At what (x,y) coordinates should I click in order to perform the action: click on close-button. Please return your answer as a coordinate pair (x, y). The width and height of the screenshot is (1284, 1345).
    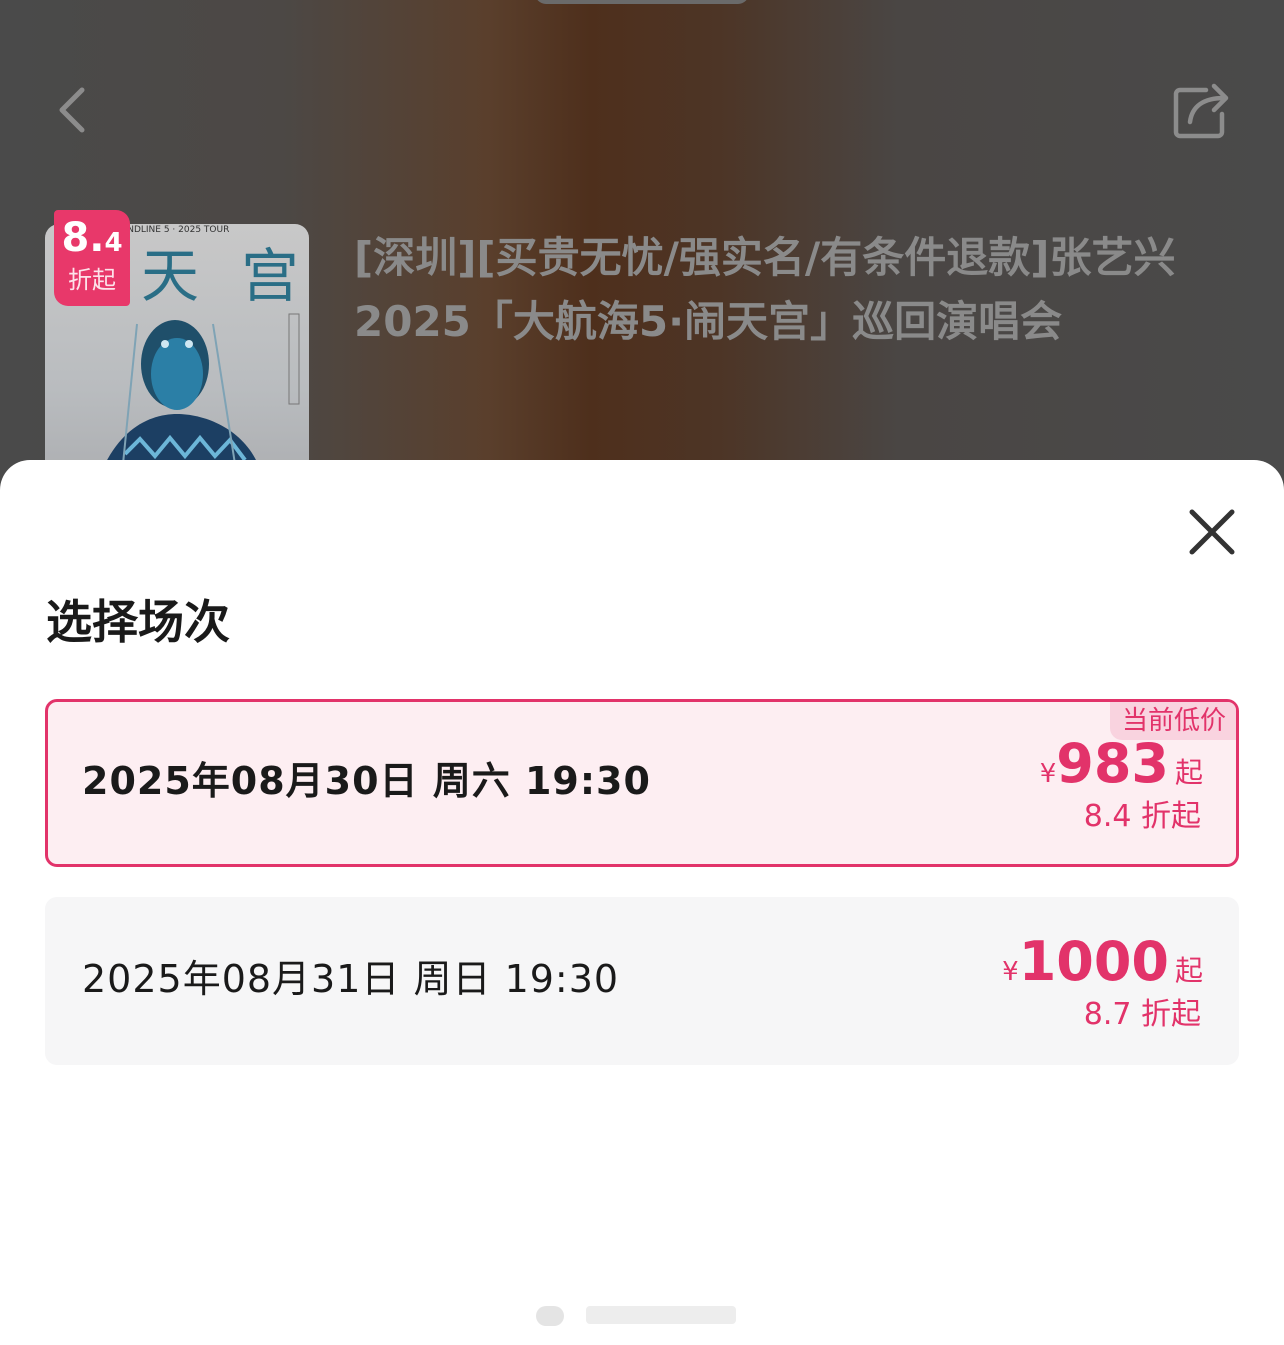
    Looking at the image, I should click on (1212, 532).